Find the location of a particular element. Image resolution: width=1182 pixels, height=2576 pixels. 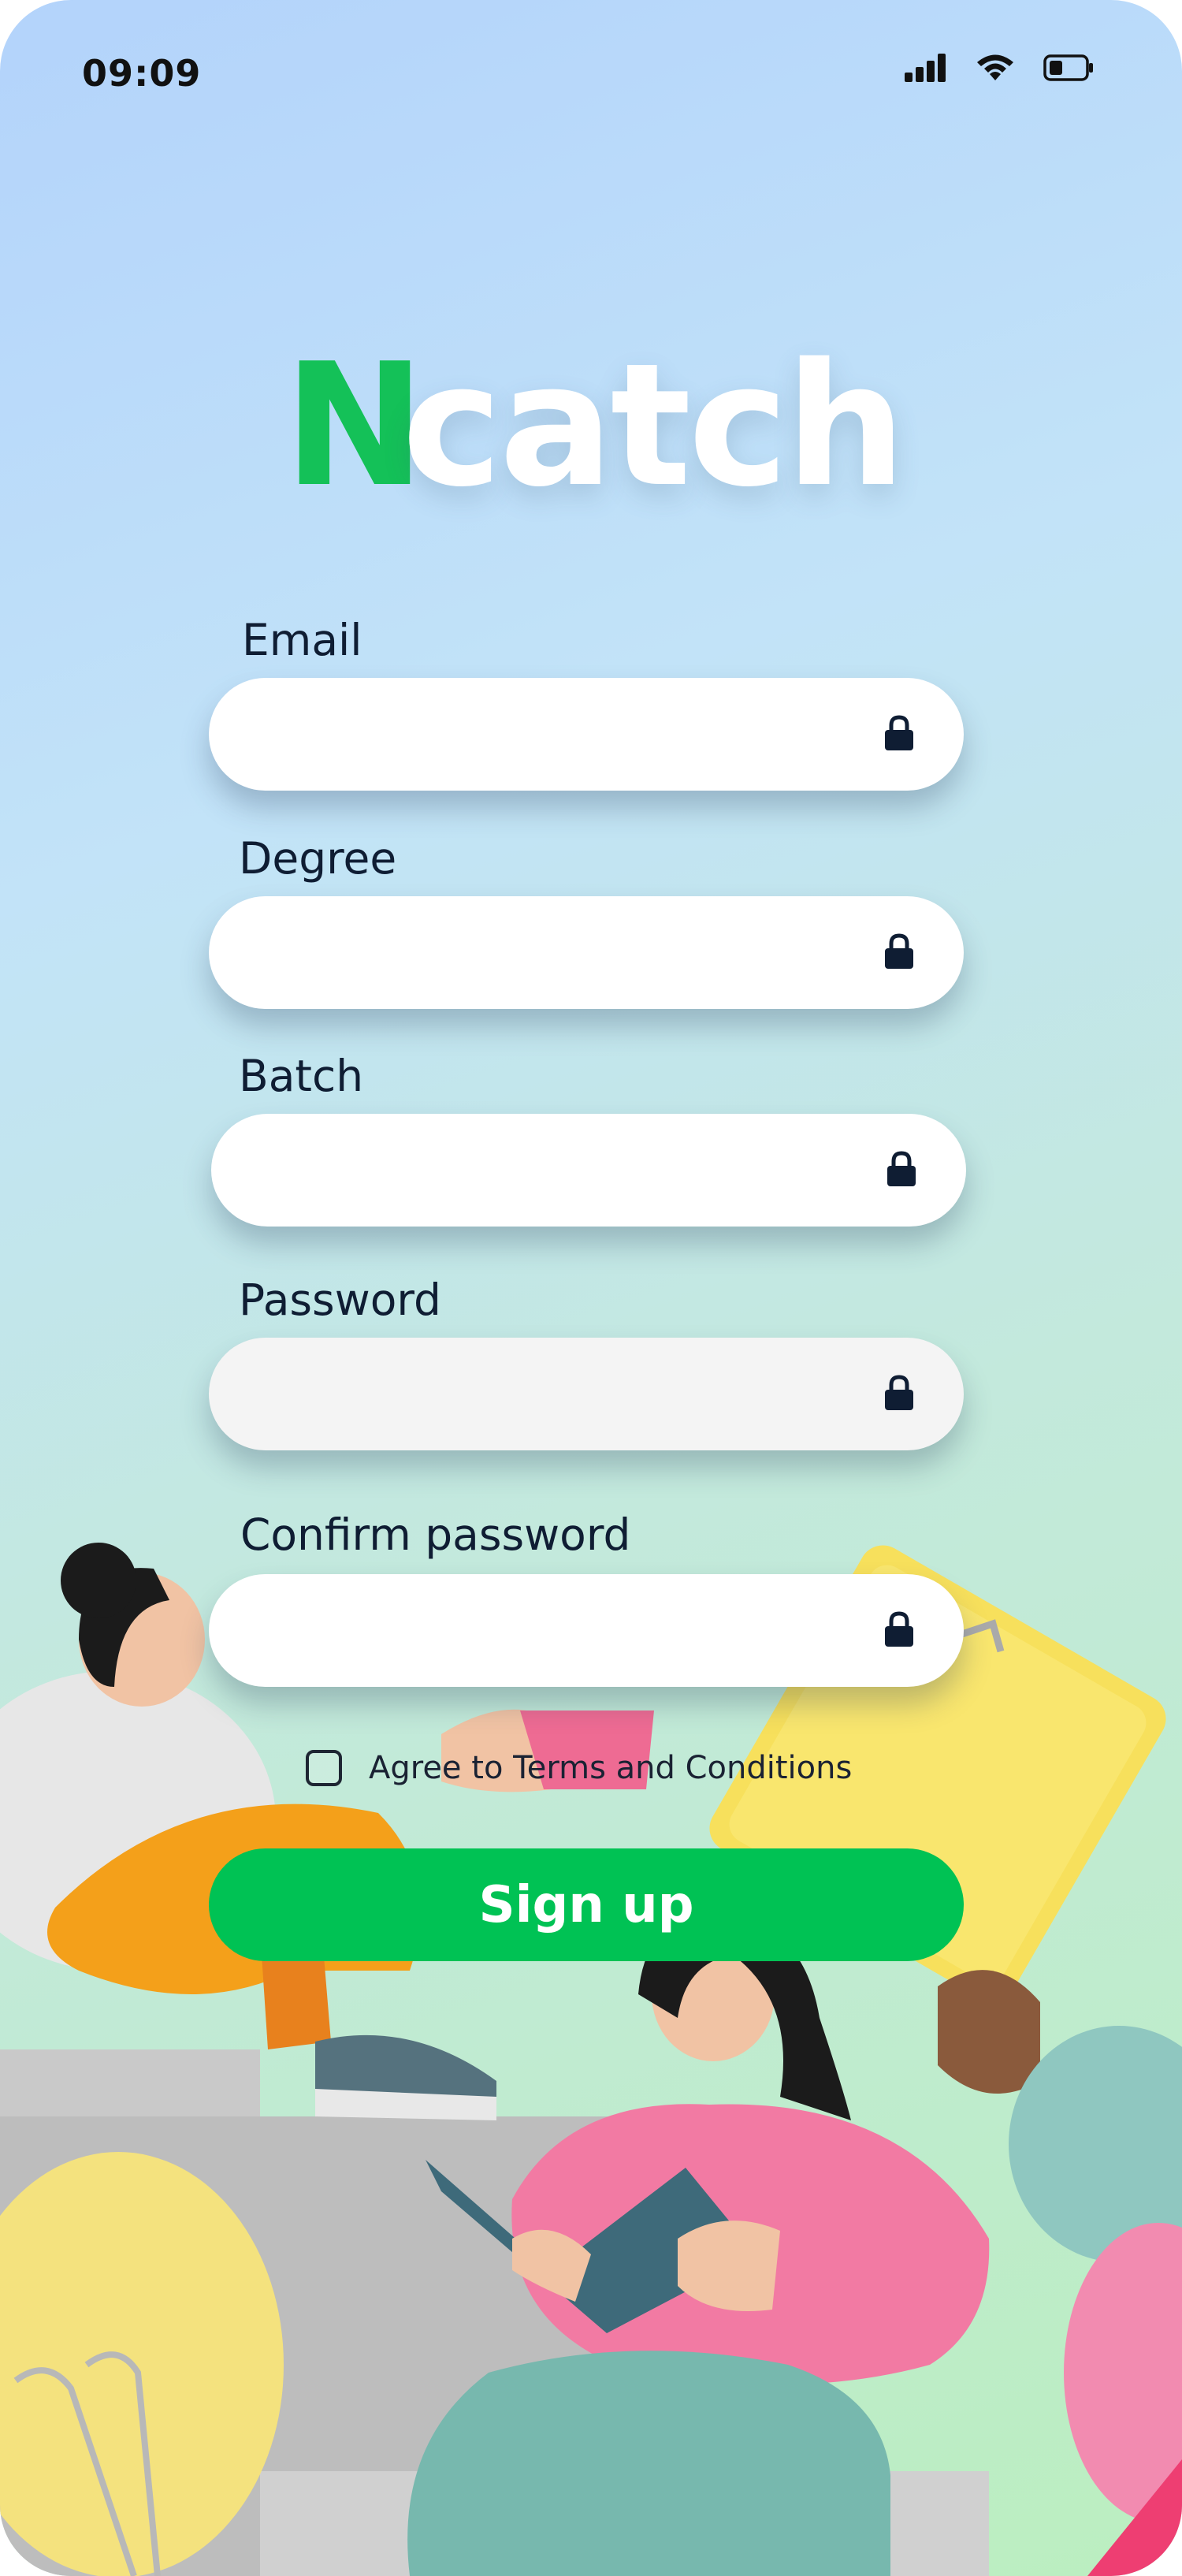

terms-checkbox is located at coordinates (324, 1768).